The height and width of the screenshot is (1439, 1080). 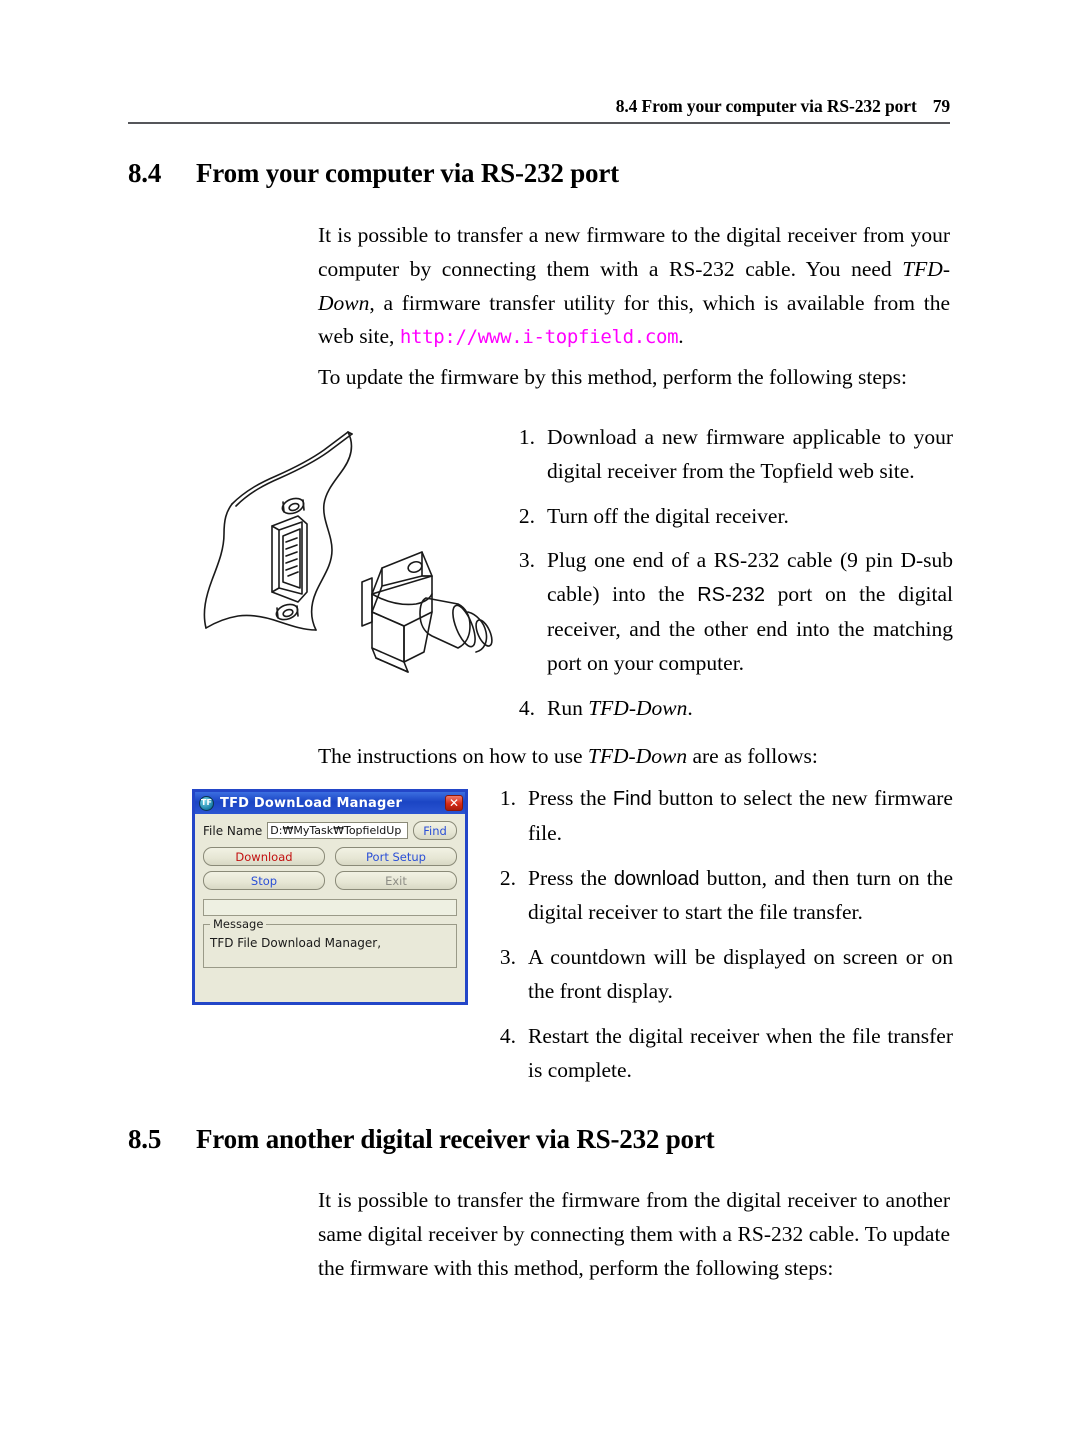 I want to click on tfd-app-icon: TF, so click(x=206, y=803).